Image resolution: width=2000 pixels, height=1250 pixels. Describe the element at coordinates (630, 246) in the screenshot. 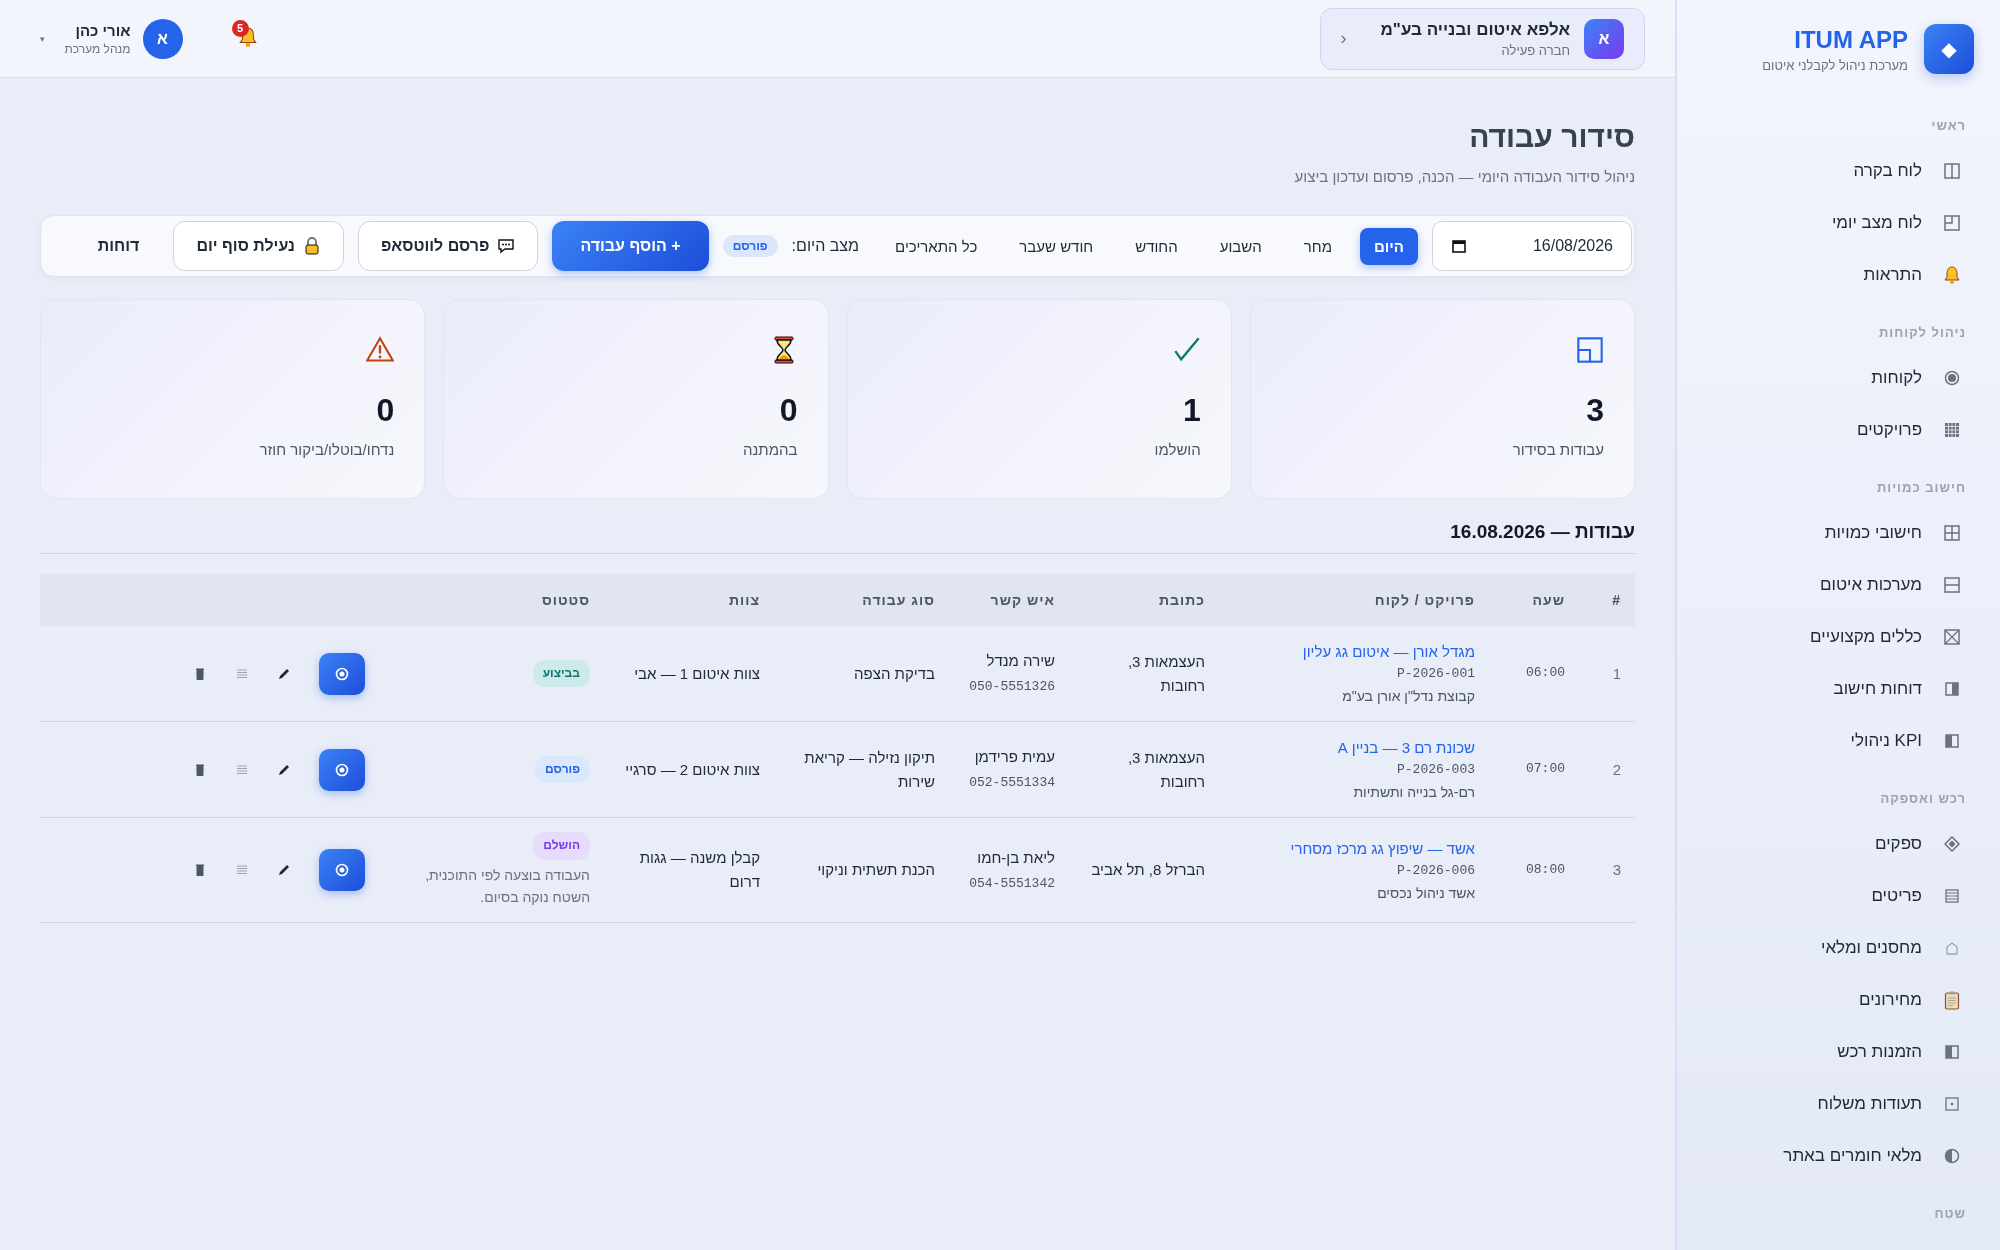

I see `add-job-button: + הוסף עבודה` at that location.